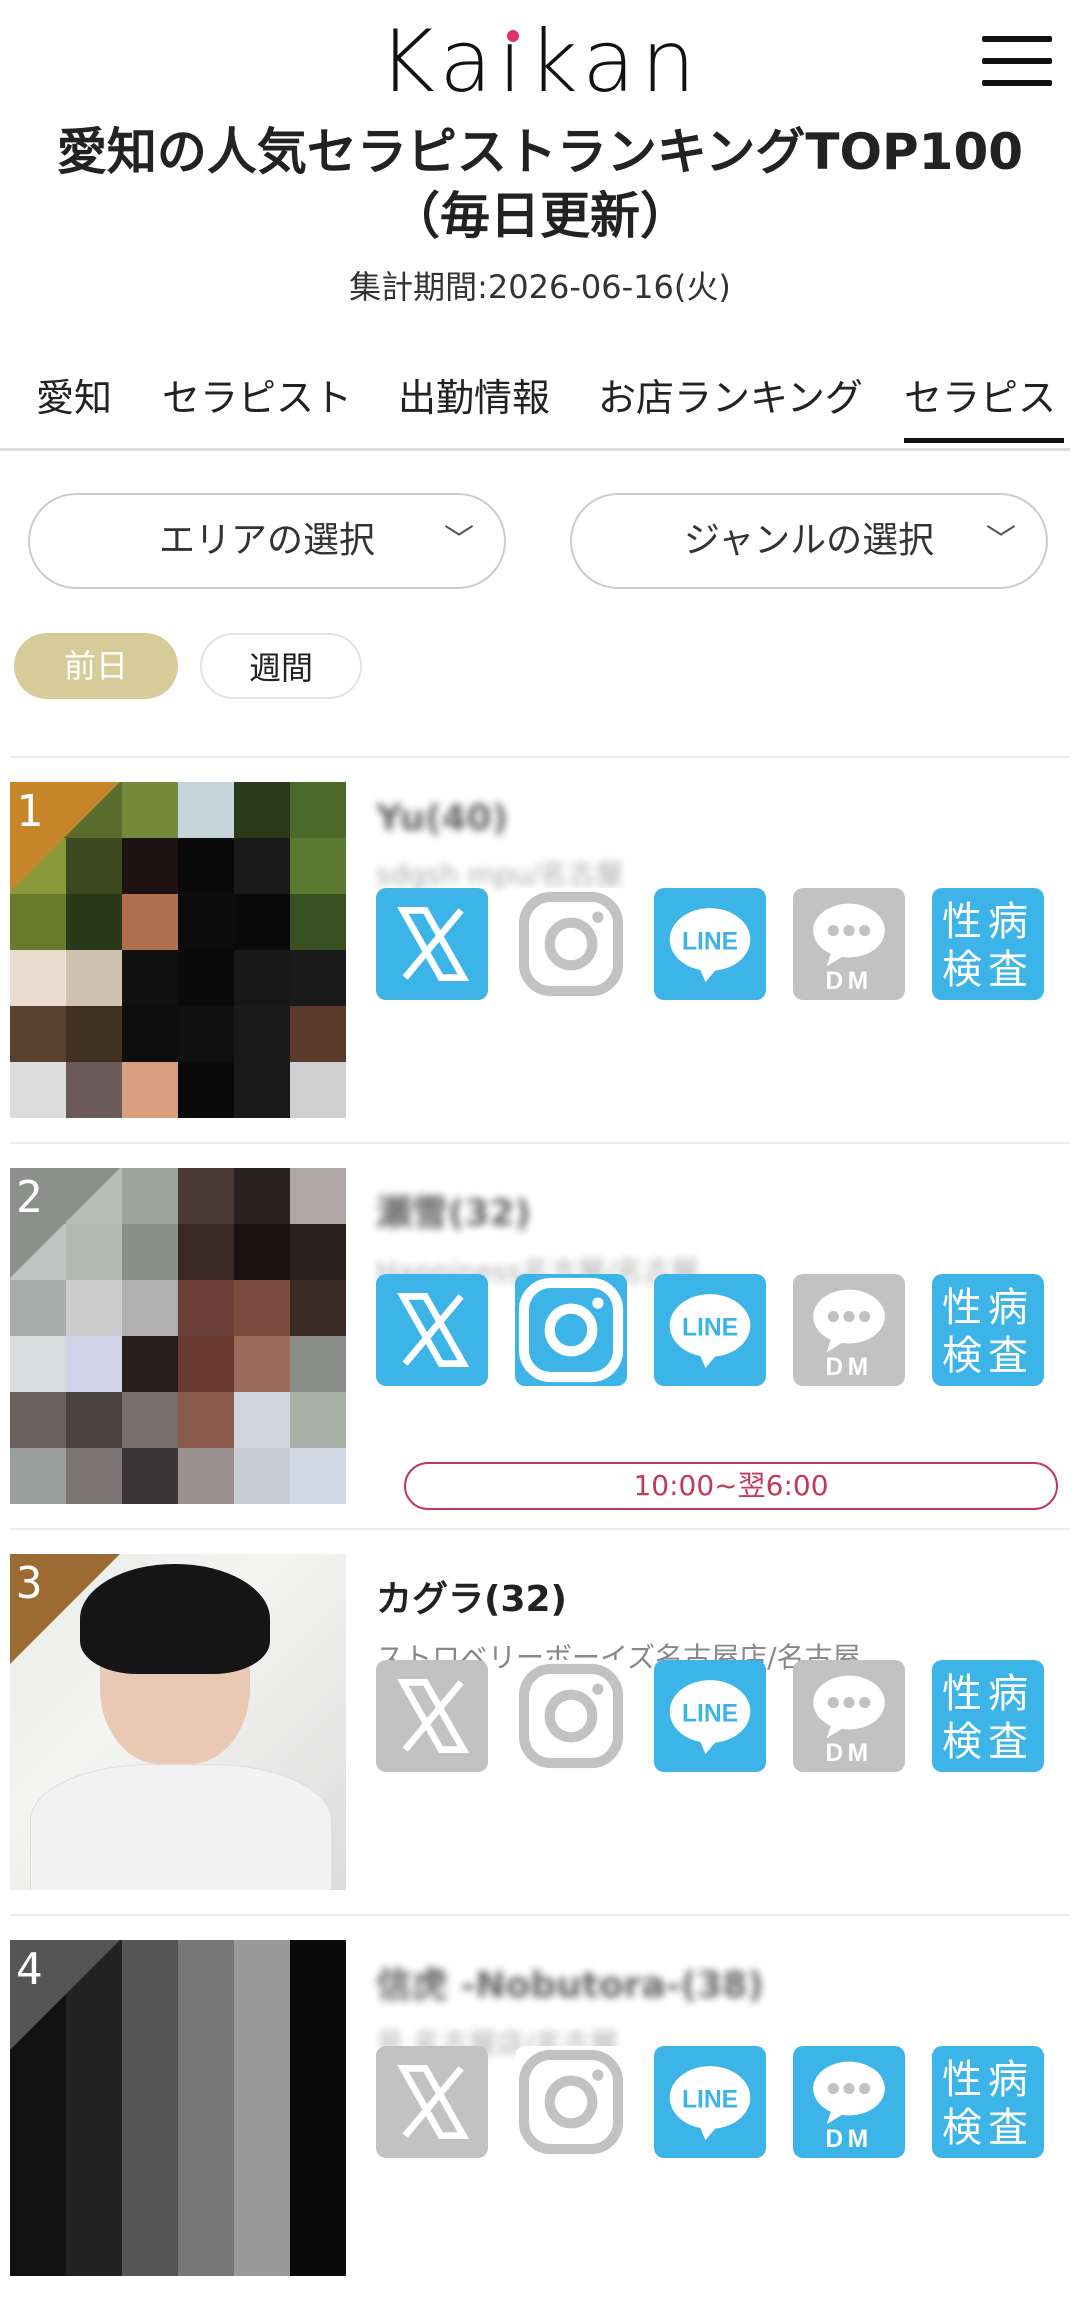  I want to click on menu-icon, so click(1017, 61).